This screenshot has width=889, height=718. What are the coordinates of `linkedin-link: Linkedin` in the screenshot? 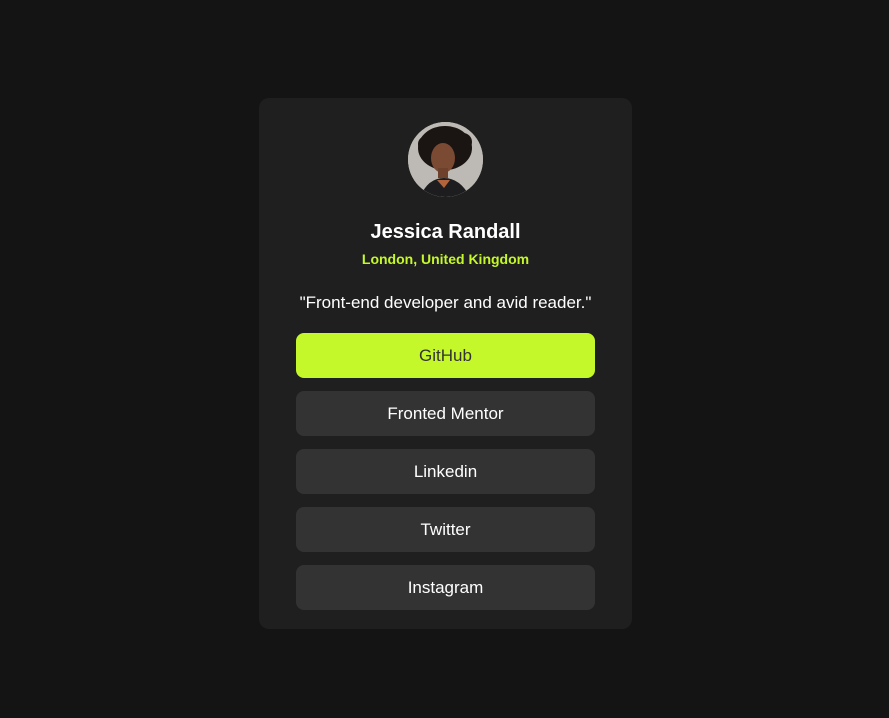 It's located at (445, 471).